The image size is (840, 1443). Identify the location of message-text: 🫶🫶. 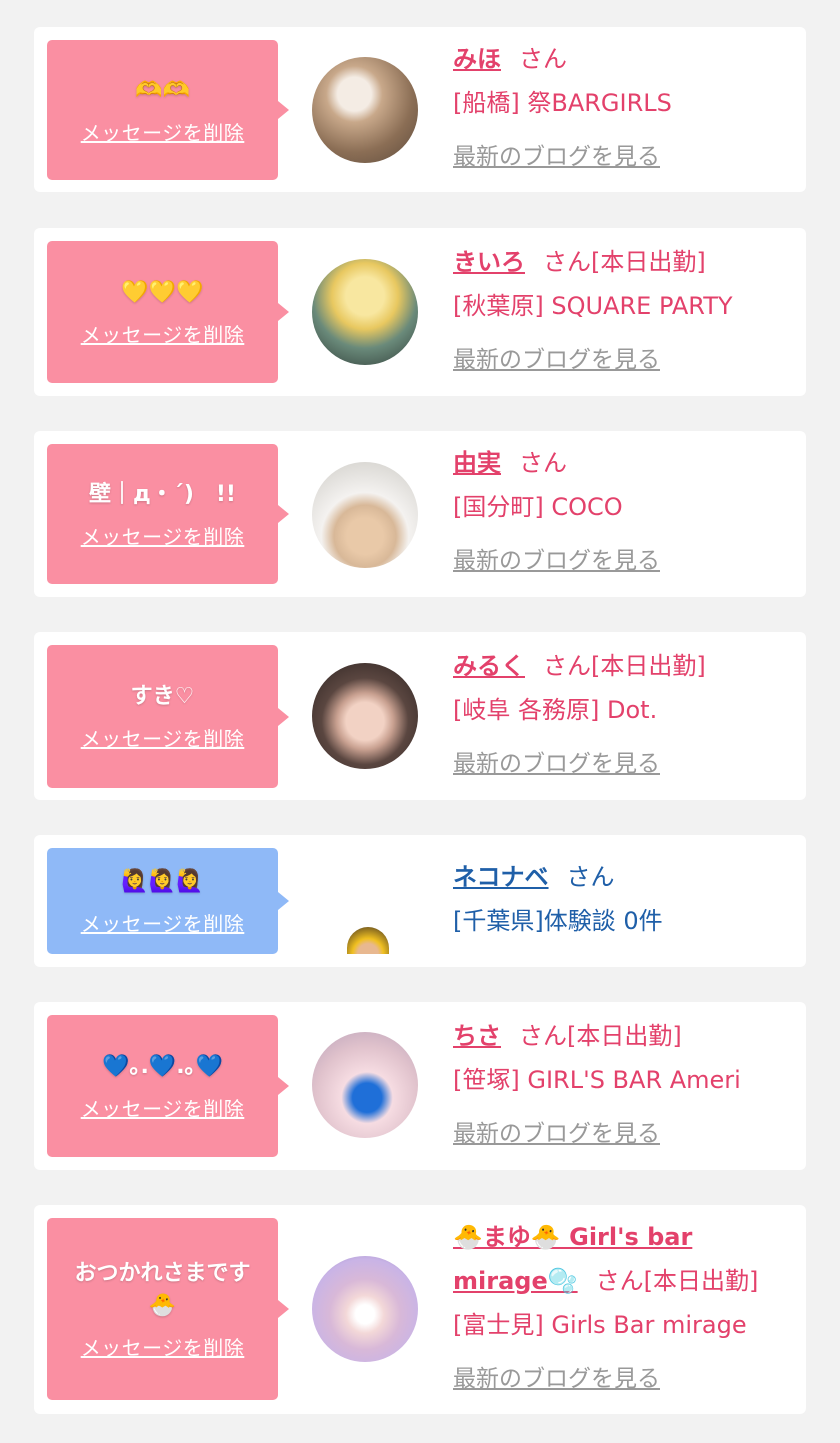
(162, 90).